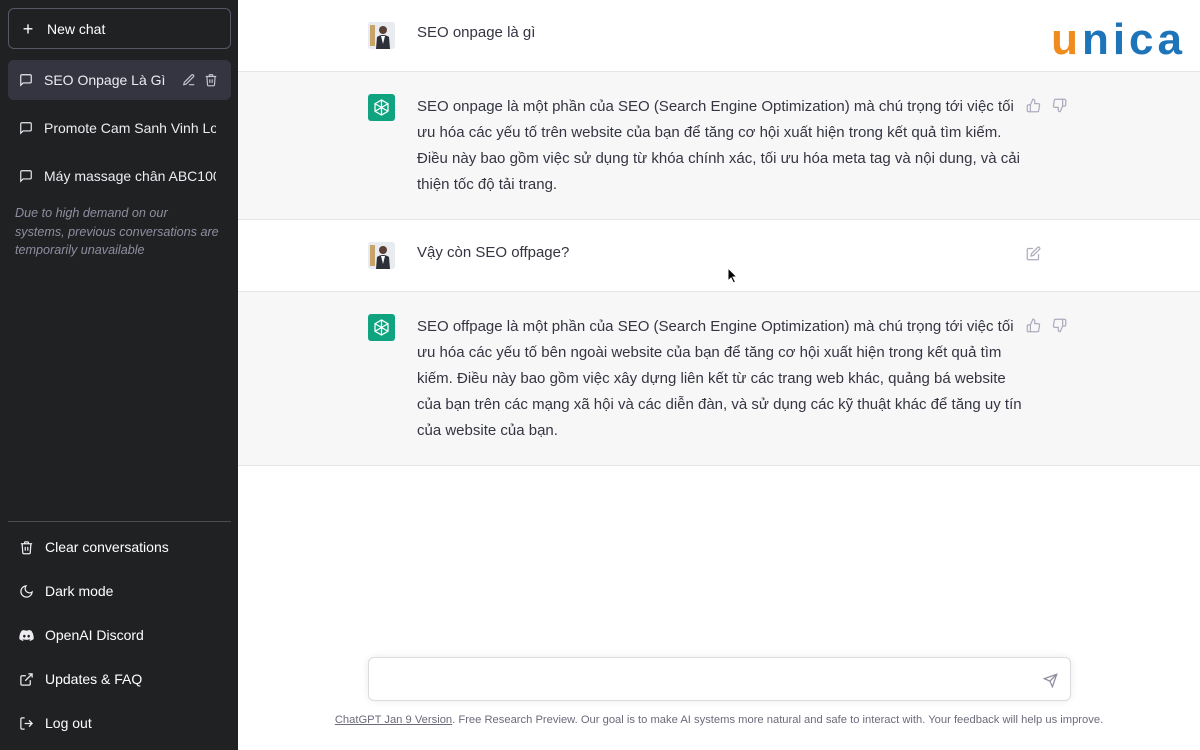  I want to click on openai-discord-link: OpenAI Discord, so click(119, 635).